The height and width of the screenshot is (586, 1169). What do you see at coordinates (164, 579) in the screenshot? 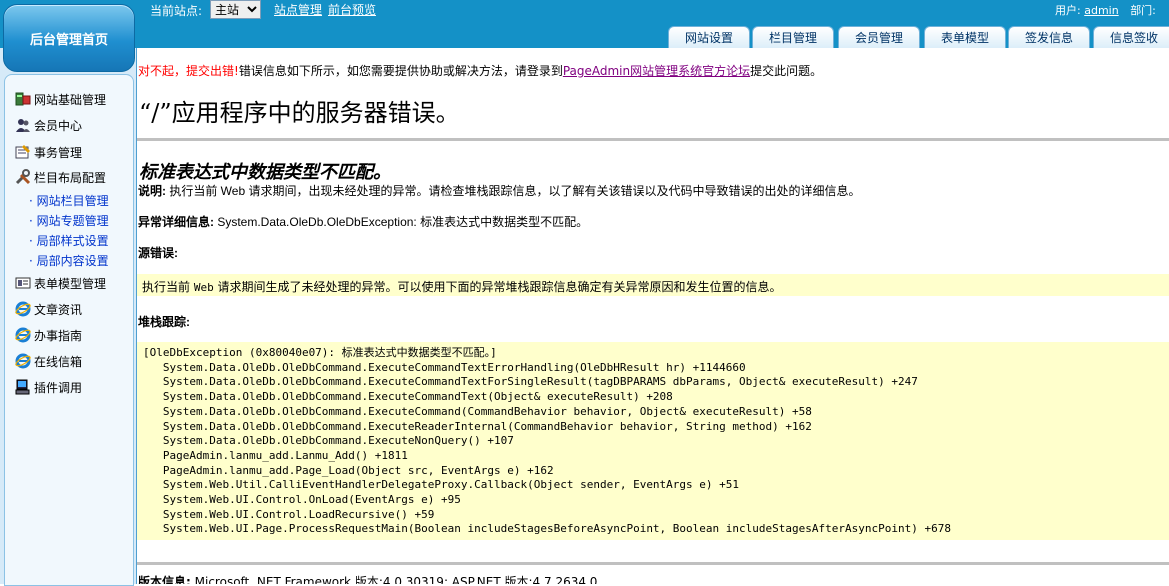
I see `version-label: 版本信息:` at bounding box center [164, 579].